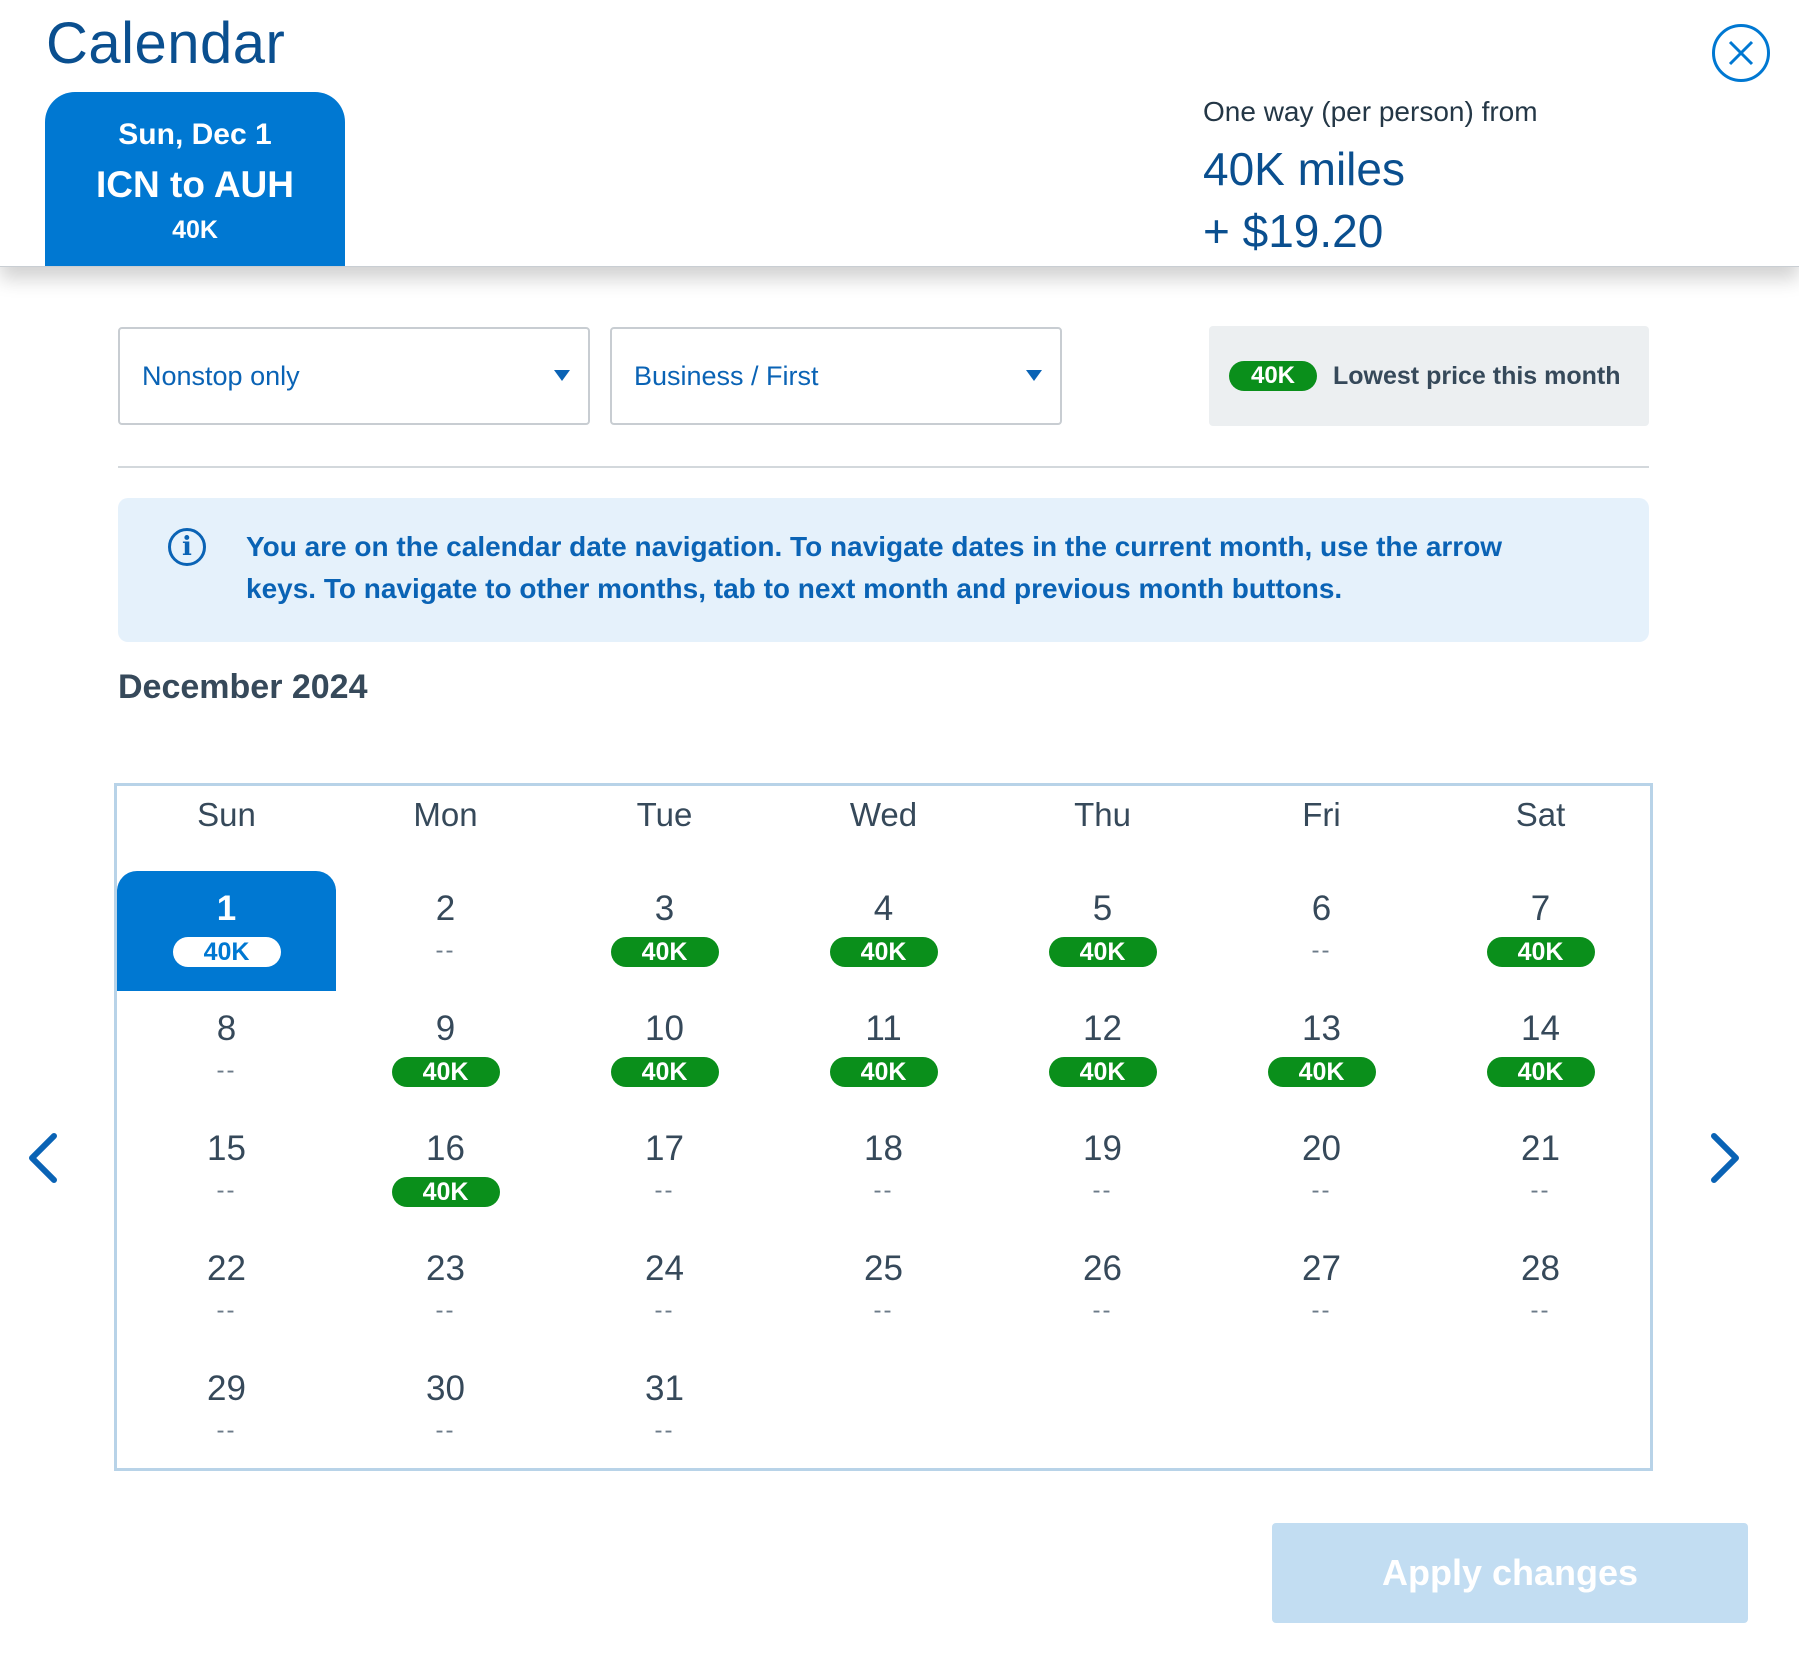 The image size is (1799, 1675). I want to click on calendar-day: 1 40K, so click(226, 931).